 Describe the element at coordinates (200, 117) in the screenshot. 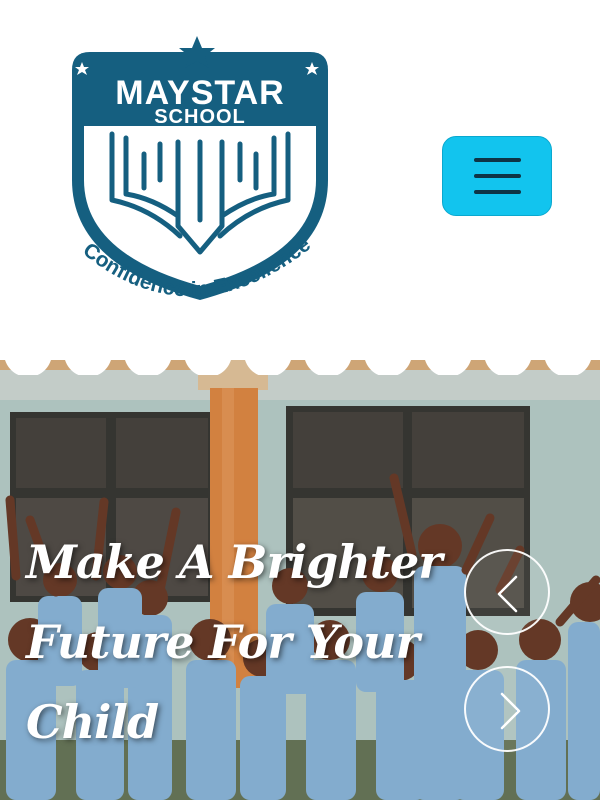

I see `logo-subname: SCHOOL` at that location.